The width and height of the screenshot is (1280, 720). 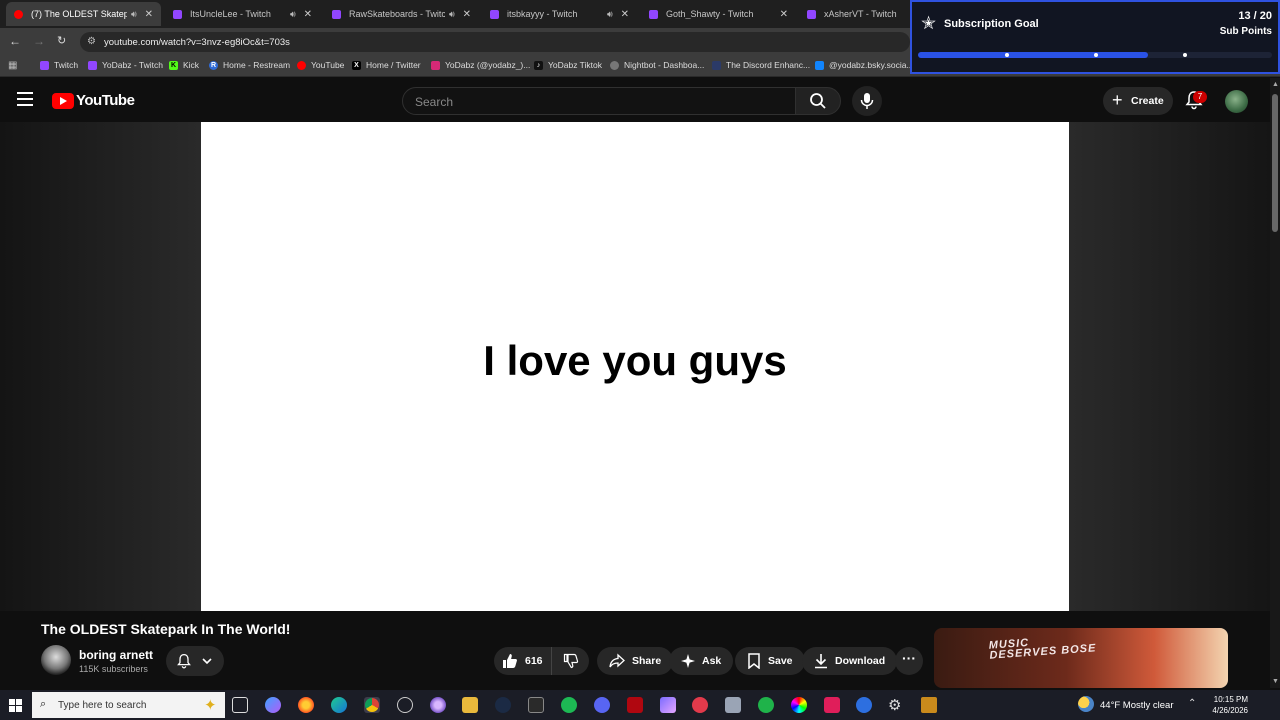 I want to click on scrollbar-thumb, so click(x=1275, y=163).